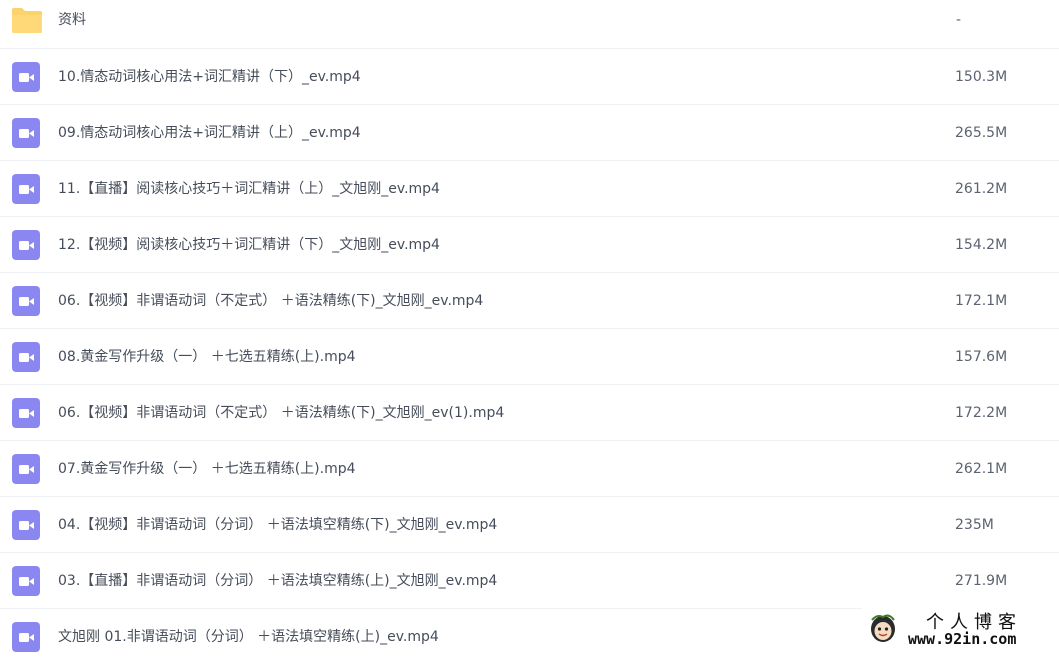 This screenshot has width=1059, height=665. I want to click on file-size: 150.3M, so click(981, 77).